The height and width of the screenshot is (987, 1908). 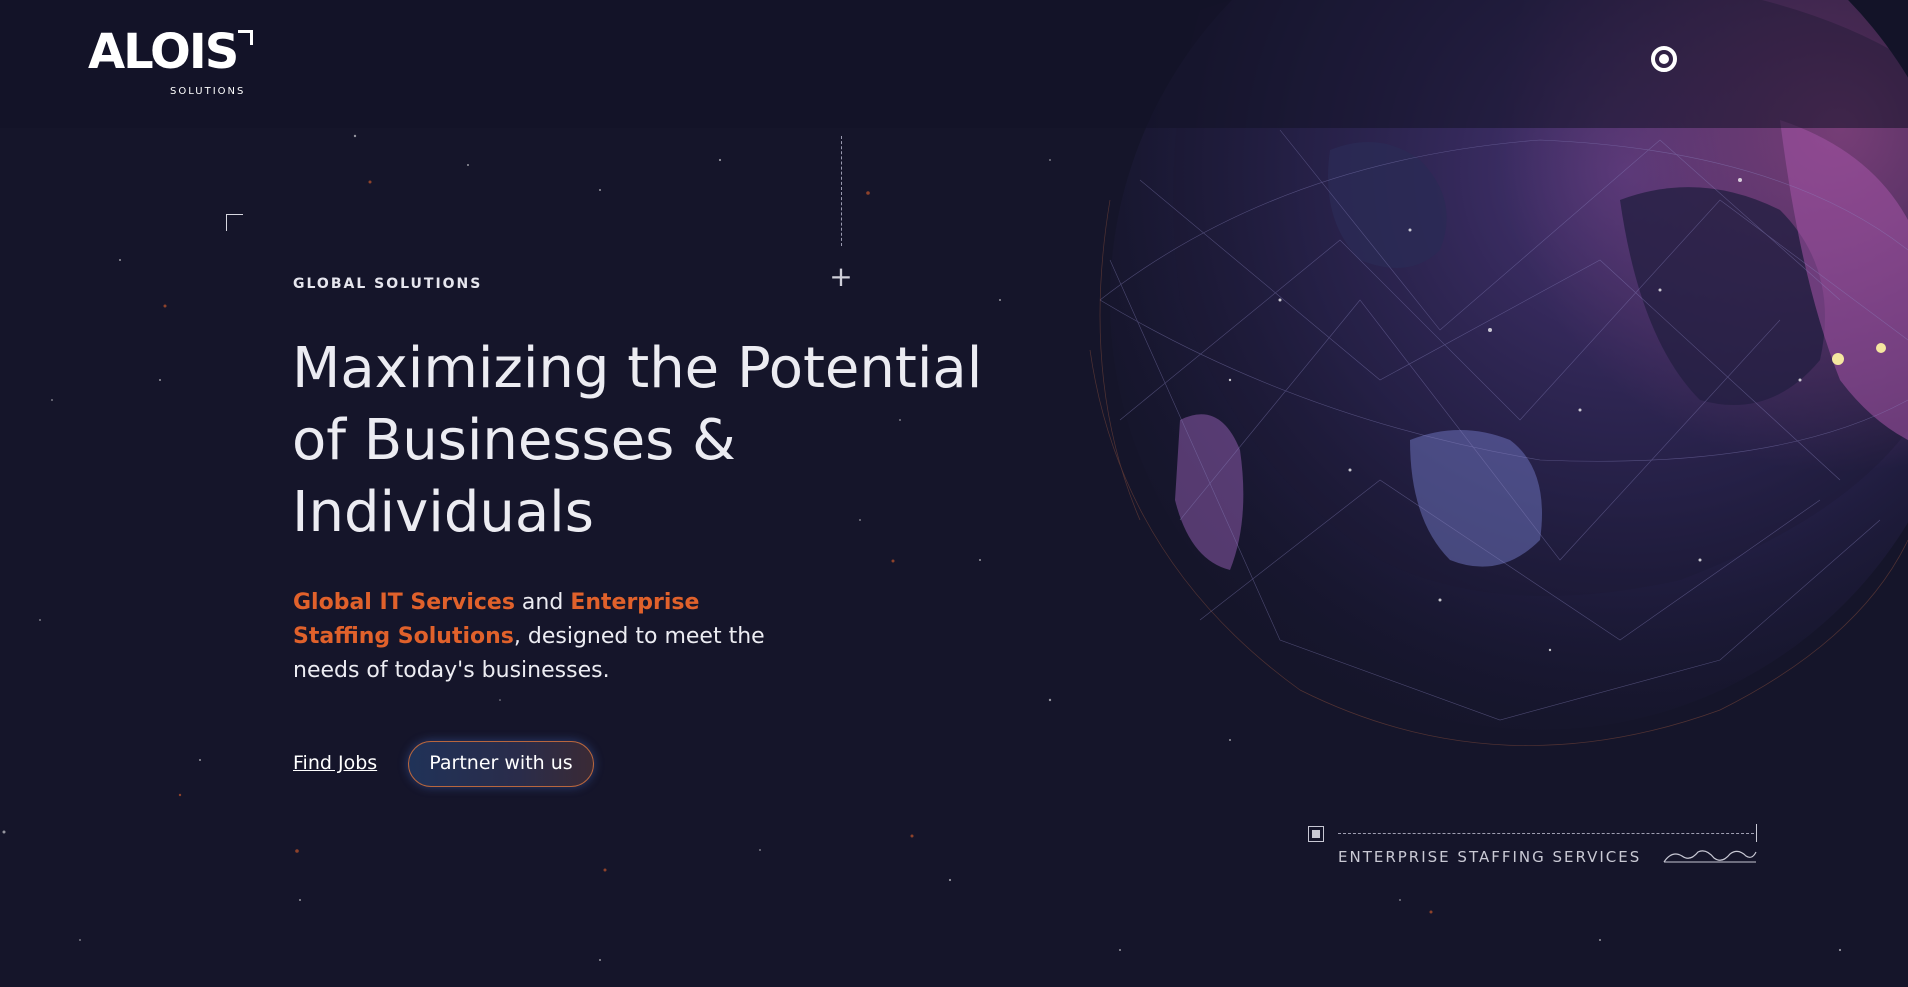 What do you see at coordinates (245, 37) in the screenshot?
I see `logo-corner-mark` at bounding box center [245, 37].